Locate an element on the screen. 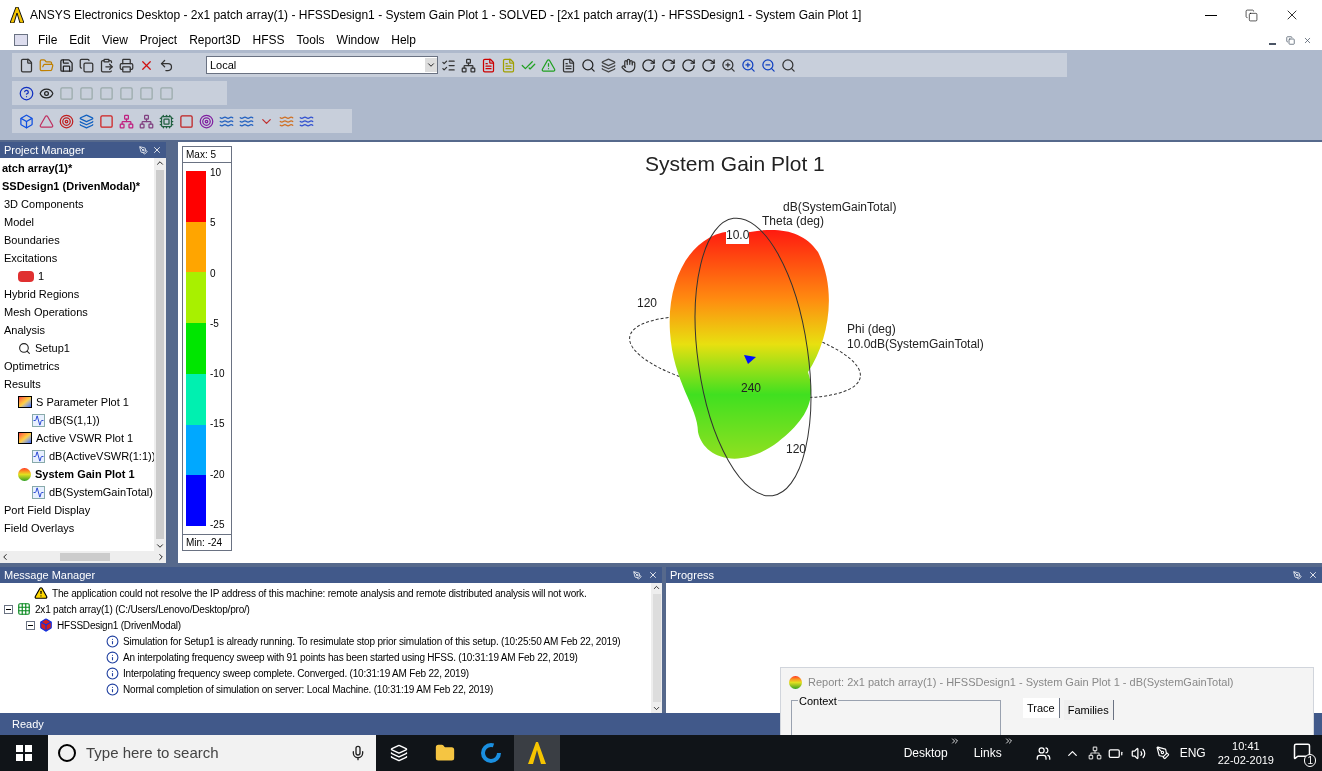 The height and width of the screenshot is (771, 1322). menu-item: Tools is located at coordinates (310, 40).